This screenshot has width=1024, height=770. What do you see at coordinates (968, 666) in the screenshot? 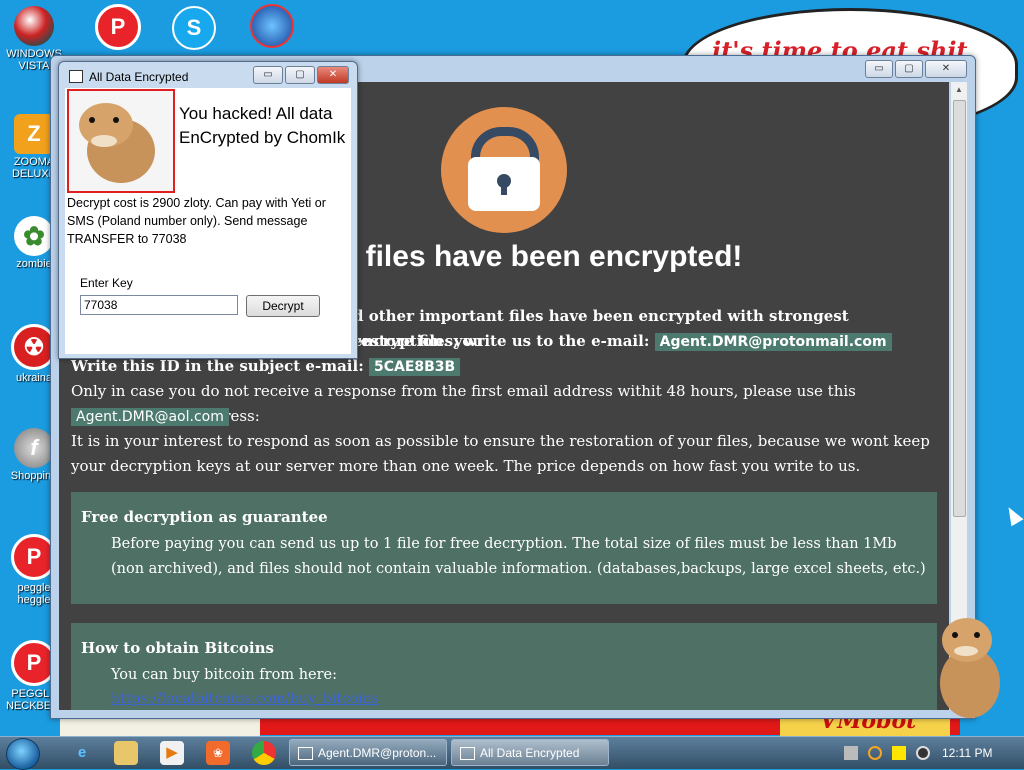
I see `desktop-hamster-image` at bounding box center [968, 666].